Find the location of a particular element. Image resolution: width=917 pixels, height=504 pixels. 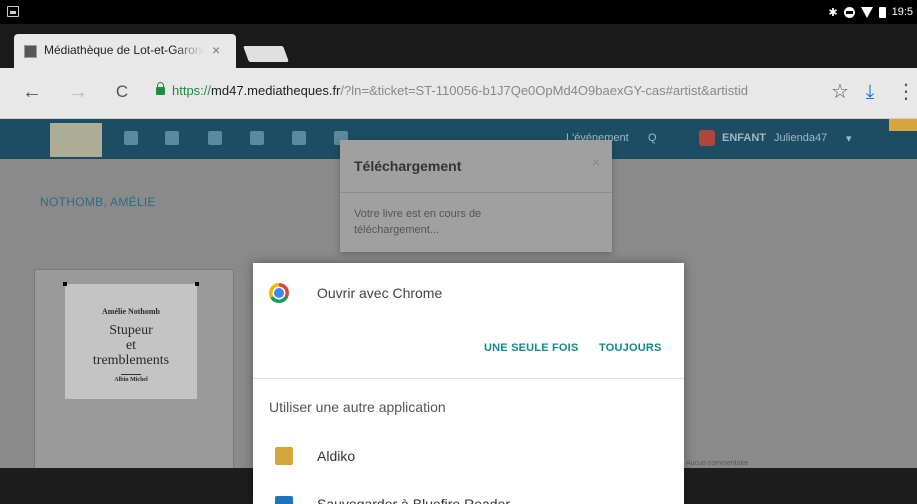

app-label: Aldiko is located at coordinates (336, 456).